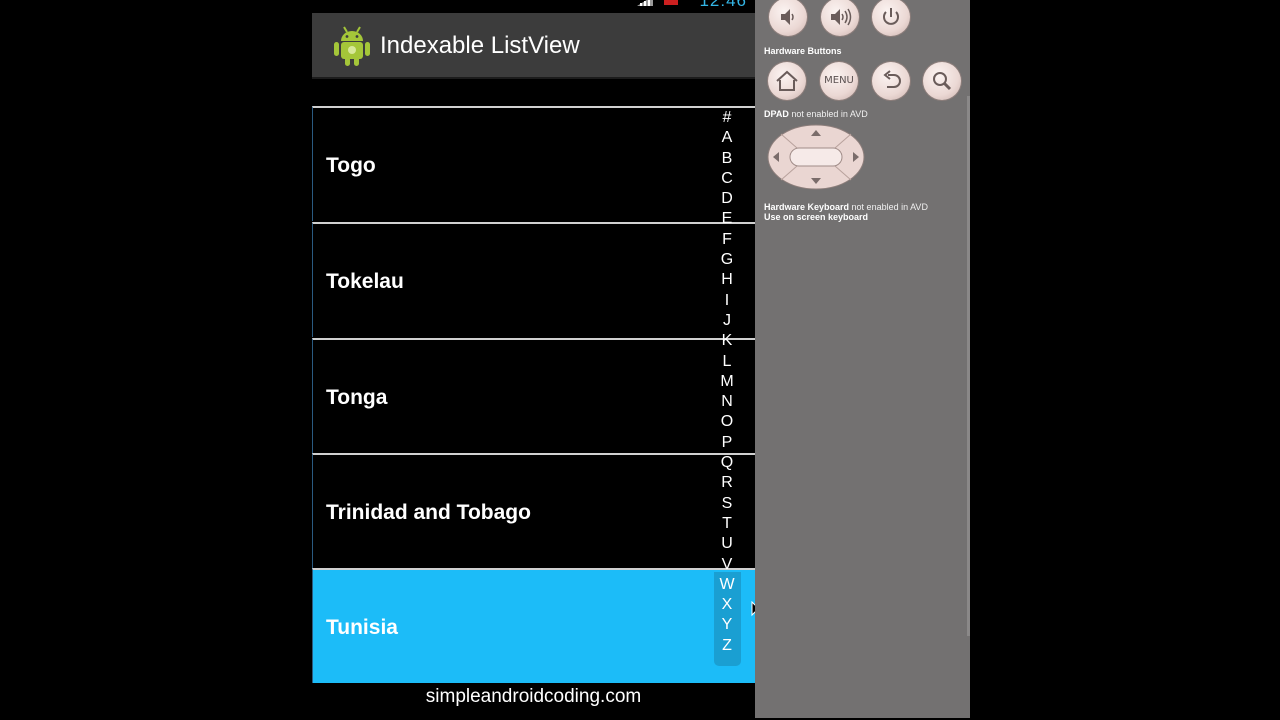  Describe the element at coordinates (727, 118) in the screenshot. I see `index-letter: #` at that location.